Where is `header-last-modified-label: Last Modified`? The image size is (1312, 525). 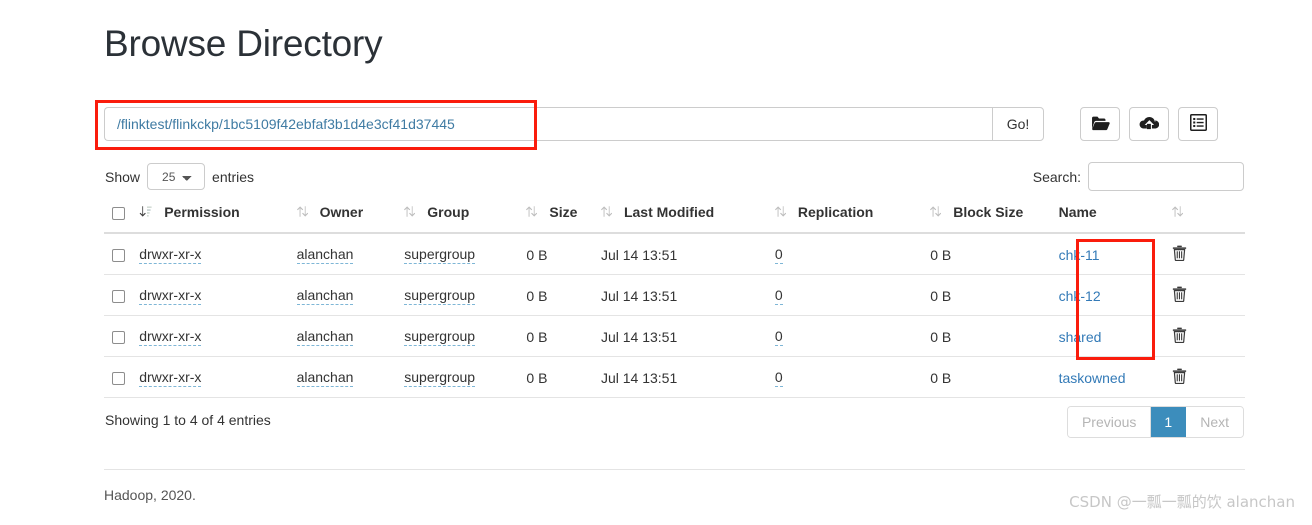 header-last-modified-label: Last Modified is located at coordinates (669, 212).